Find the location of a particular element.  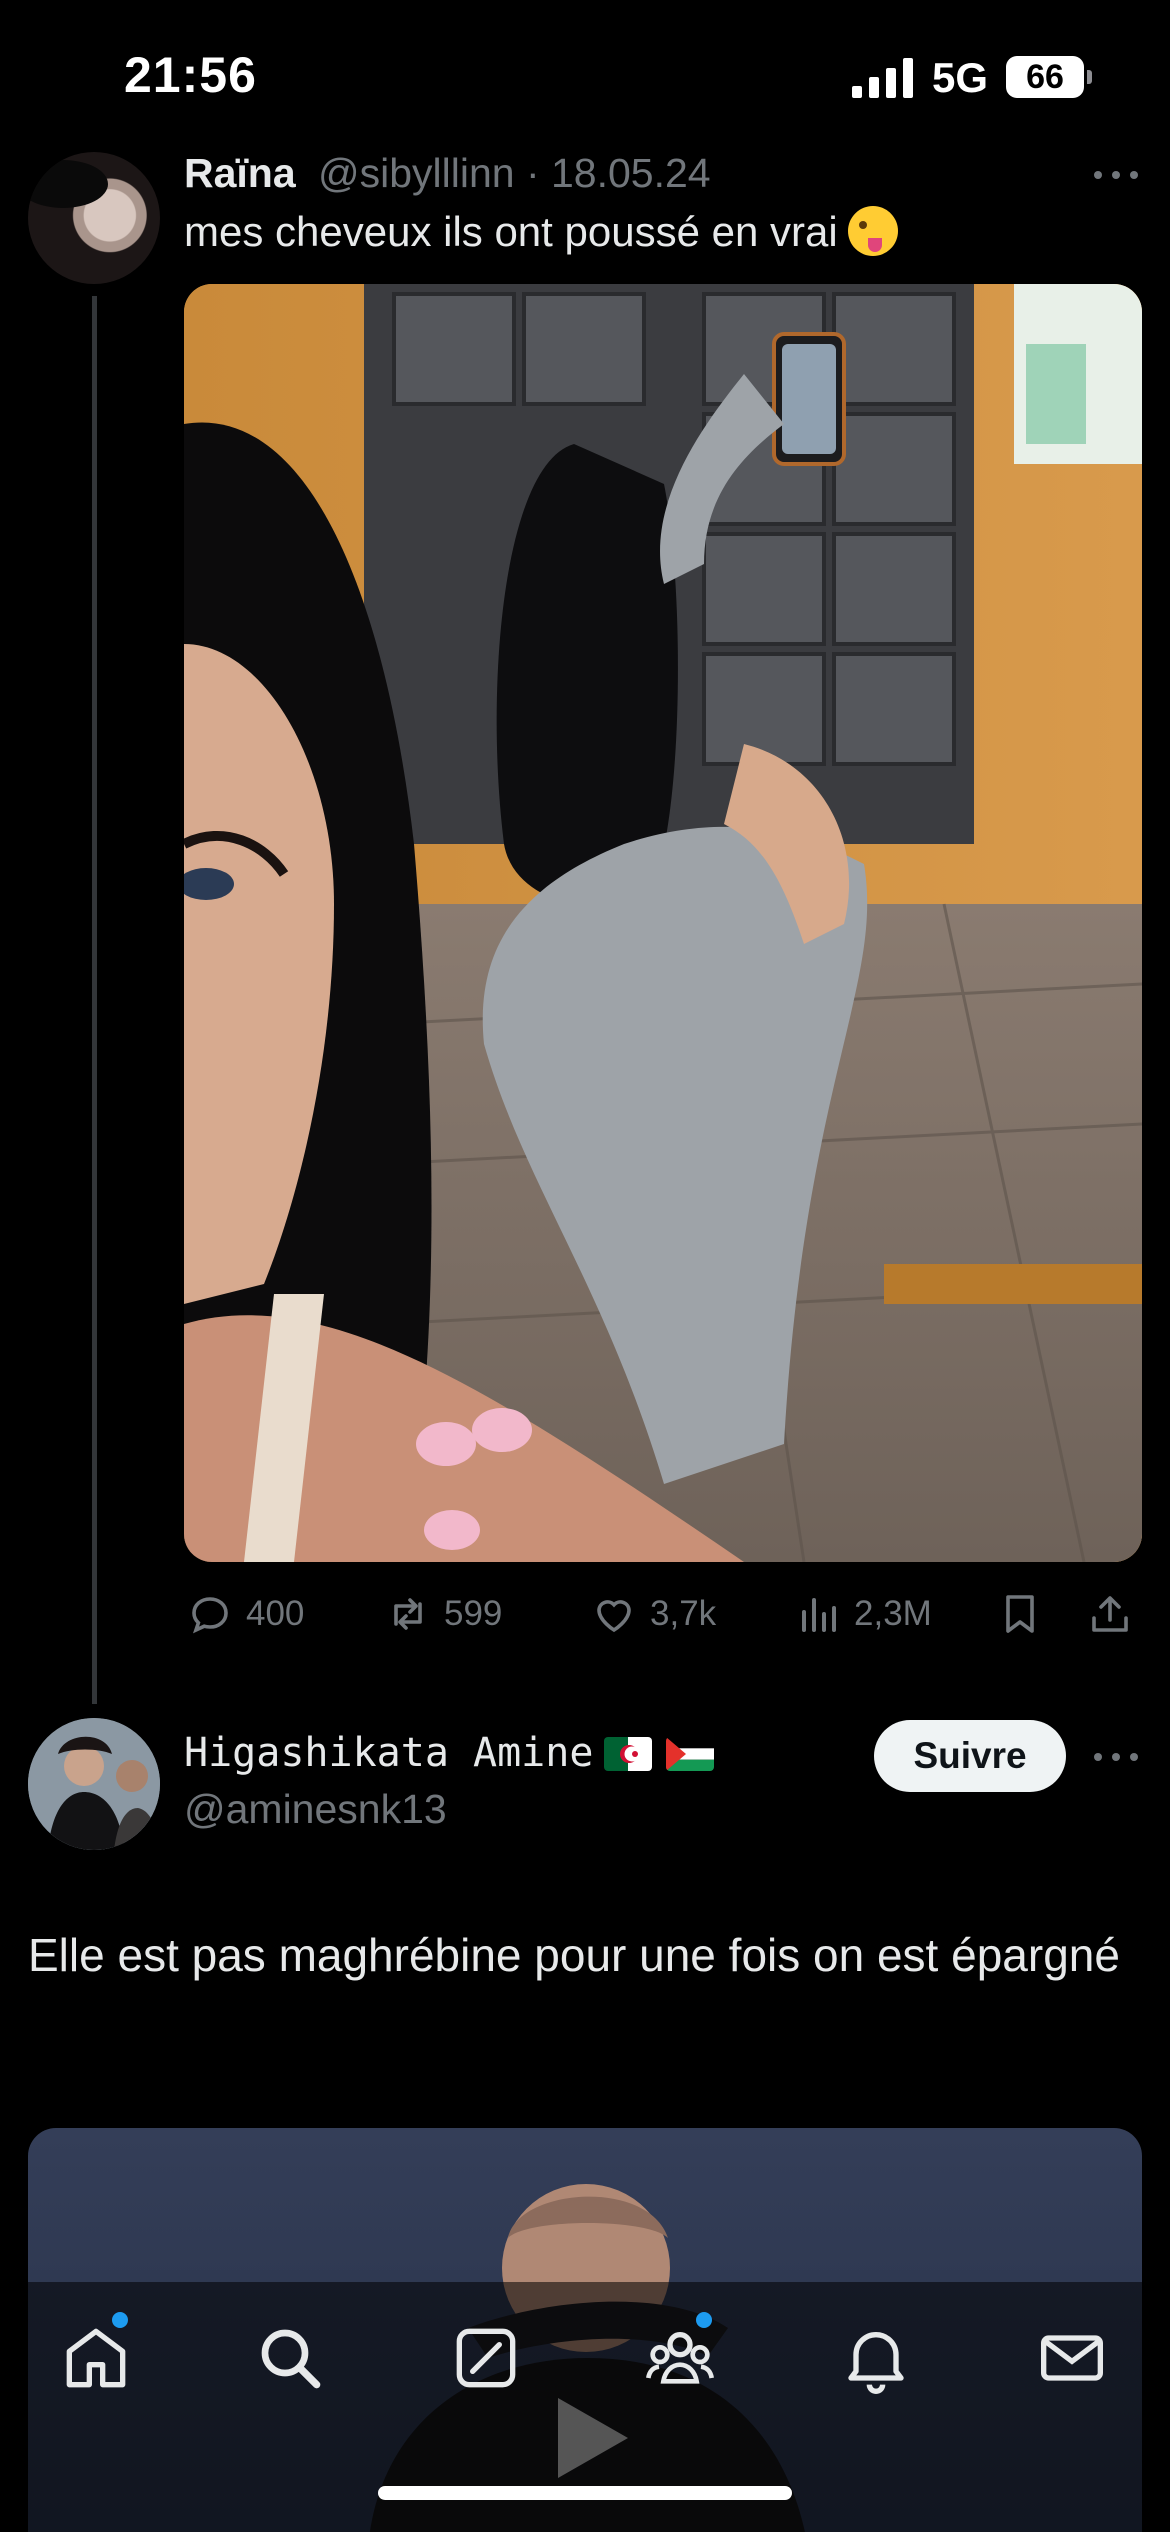

messages-icon is located at coordinates (1072, 2358).